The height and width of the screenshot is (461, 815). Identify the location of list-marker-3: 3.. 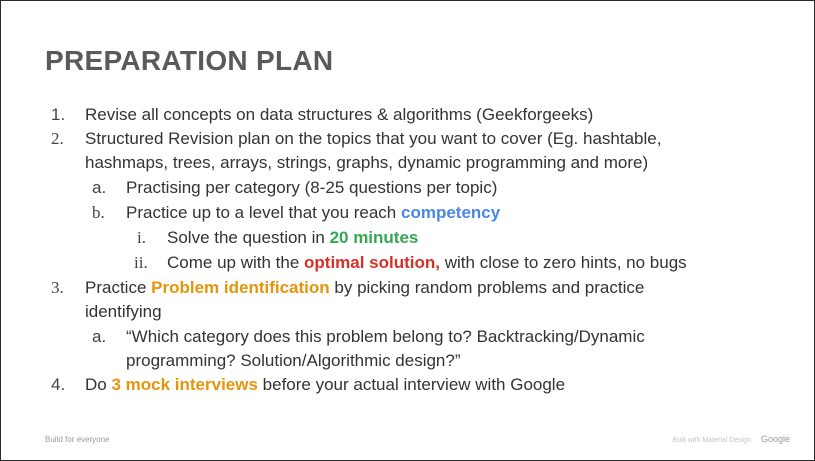
(57, 287).